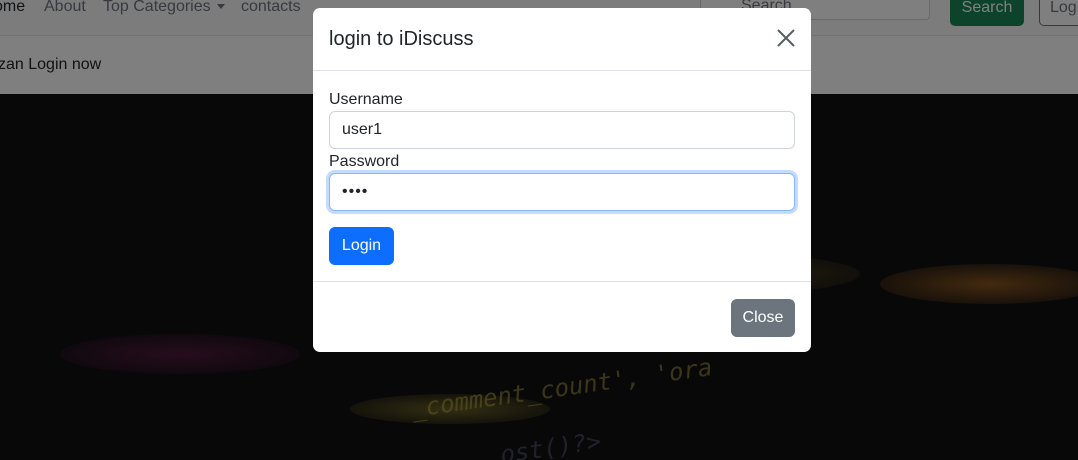 This screenshot has width=1078, height=460. What do you see at coordinates (366, 99) in the screenshot?
I see `username-label: Username` at bounding box center [366, 99].